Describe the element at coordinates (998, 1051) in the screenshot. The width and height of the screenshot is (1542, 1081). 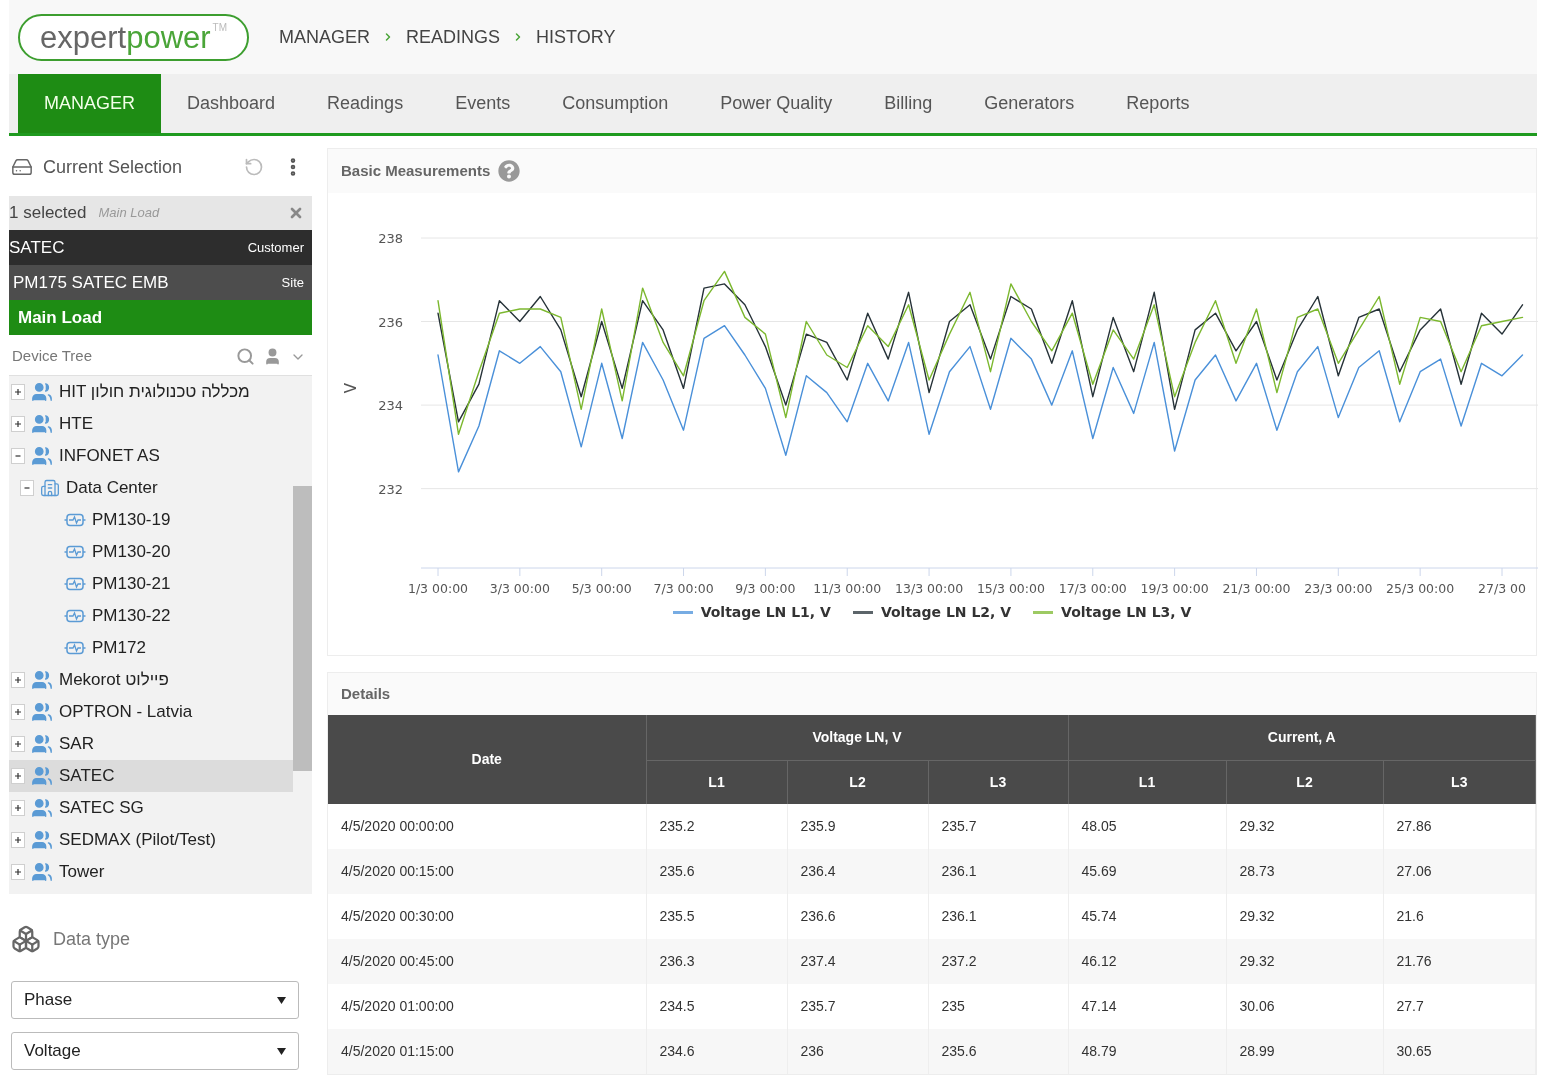
I see `table-cell: 235.6` at that location.